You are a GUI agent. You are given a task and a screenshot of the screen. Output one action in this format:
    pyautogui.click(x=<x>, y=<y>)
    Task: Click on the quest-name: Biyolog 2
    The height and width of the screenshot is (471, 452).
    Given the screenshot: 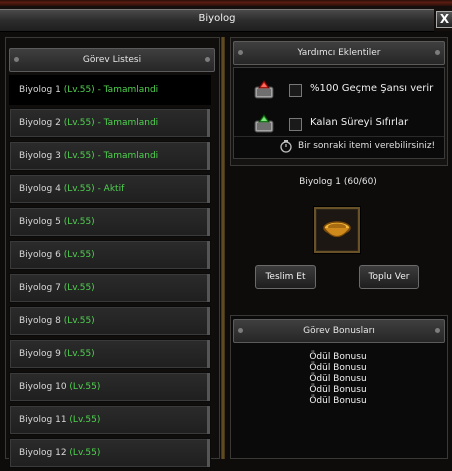 What is the action you would take?
    pyautogui.click(x=40, y=123)
    